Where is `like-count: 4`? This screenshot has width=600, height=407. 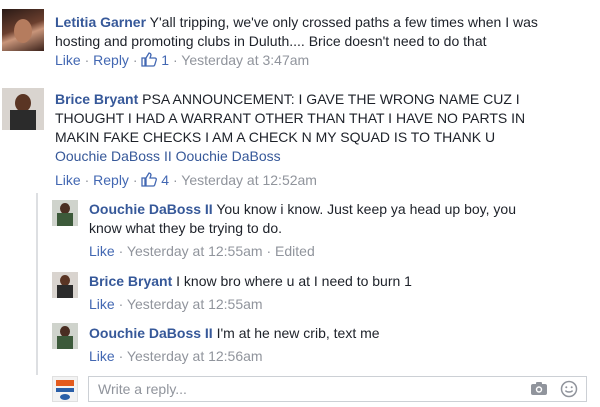
like-count: 4 is located at coordinates (157, 180).